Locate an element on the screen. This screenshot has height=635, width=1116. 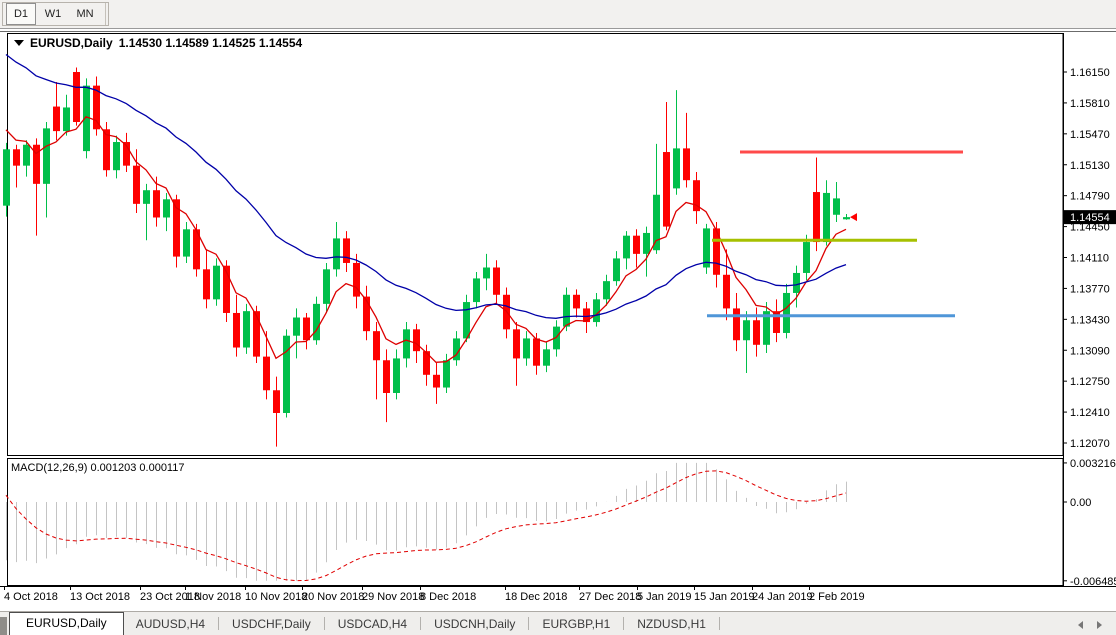
macd-indicator-label: MACD(12,26,9) 0.001203 0.000117 is located at coordinates (98, 468).